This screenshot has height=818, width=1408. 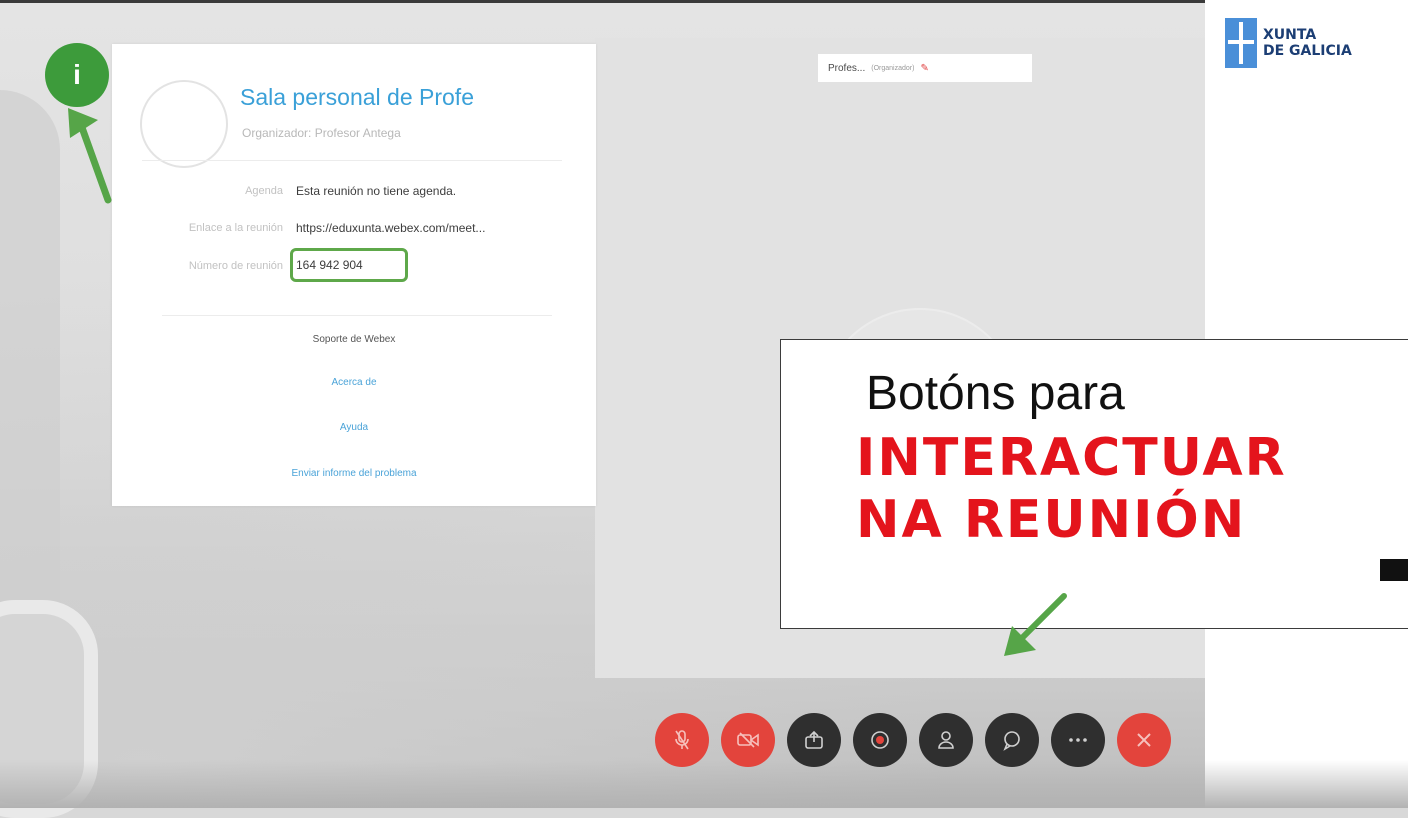 I want to click on record-button, so click(x=880, y=740).